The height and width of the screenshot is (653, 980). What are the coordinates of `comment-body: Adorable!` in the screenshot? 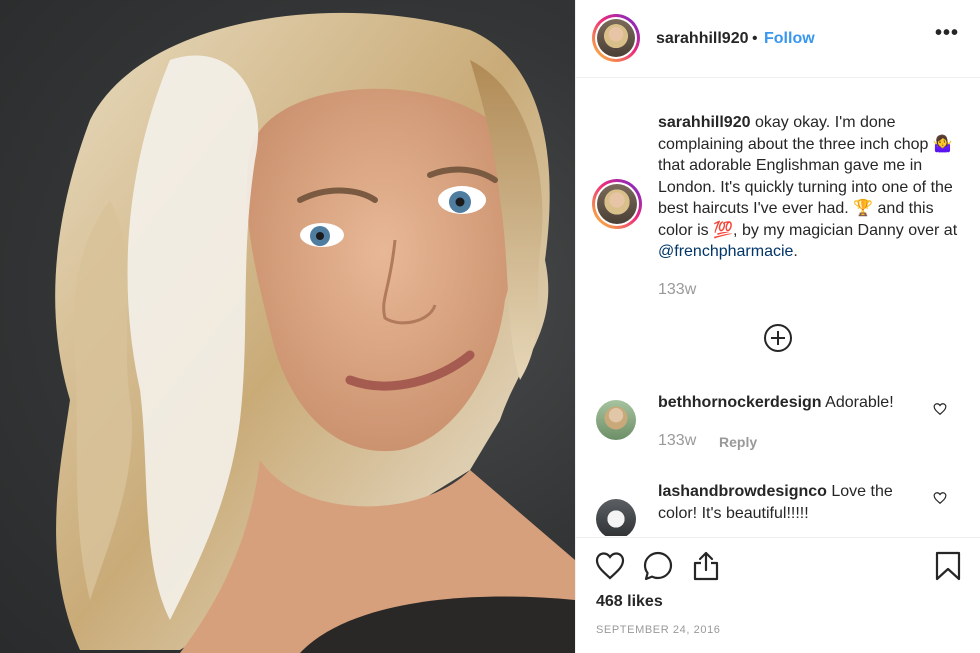 It's located at (859, 402).